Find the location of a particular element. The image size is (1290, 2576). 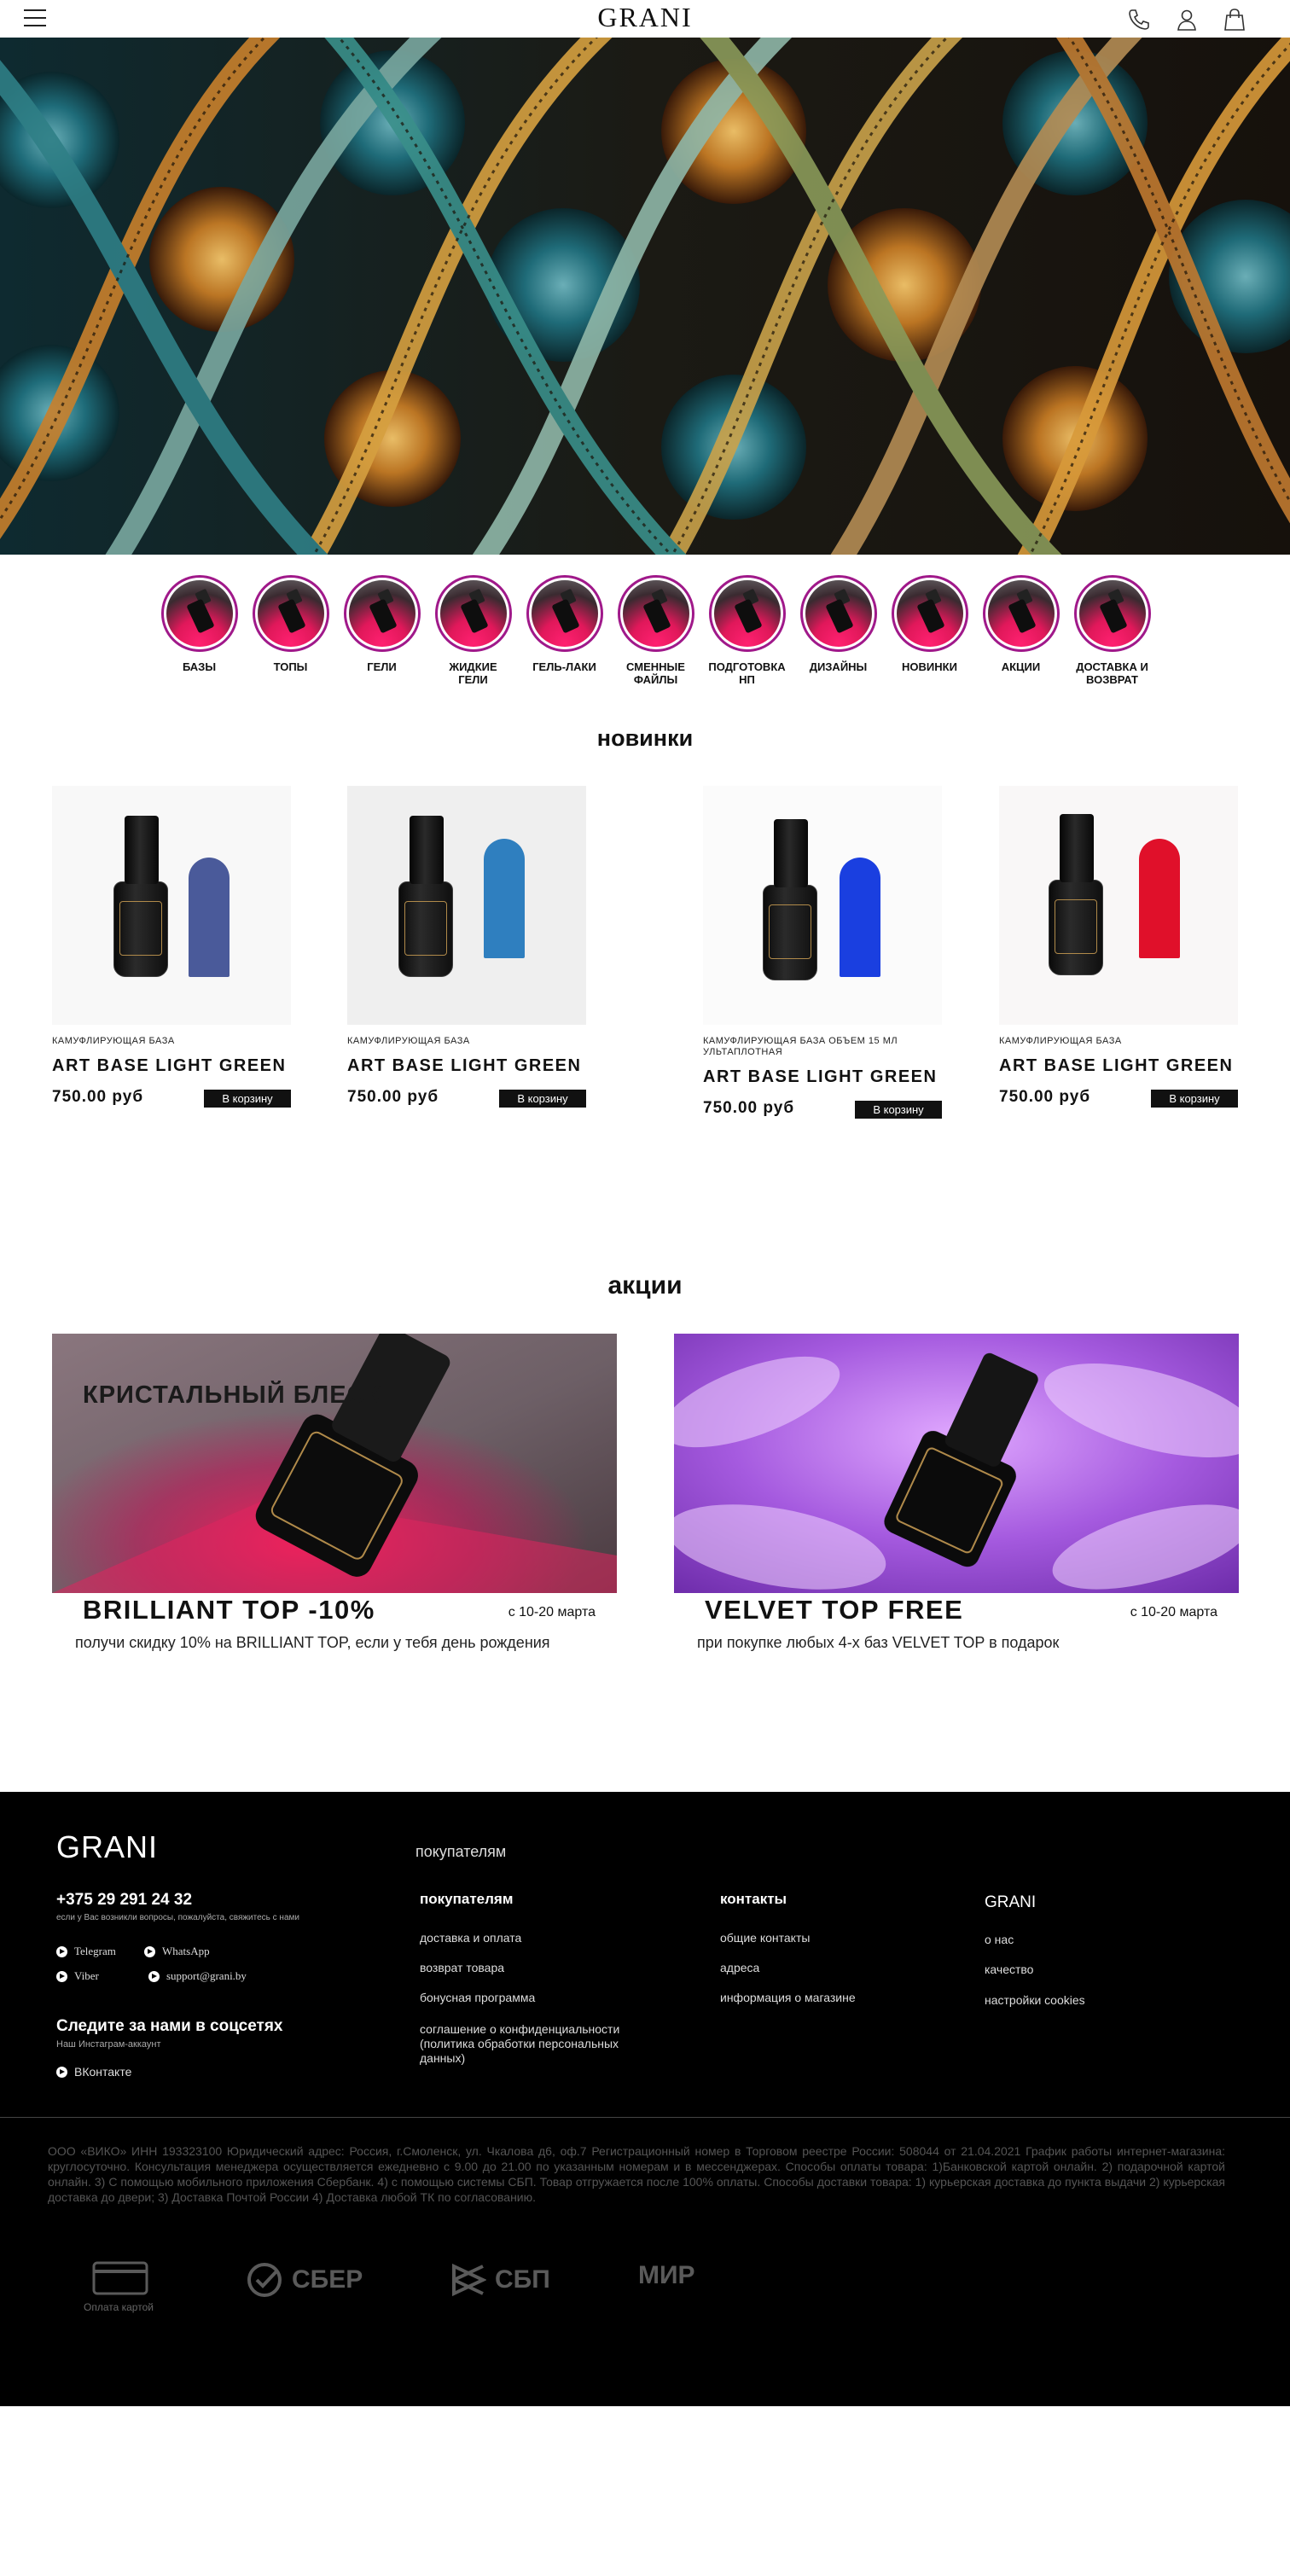

category-item: АКЦИИ is located at coordinates (1020, 630).